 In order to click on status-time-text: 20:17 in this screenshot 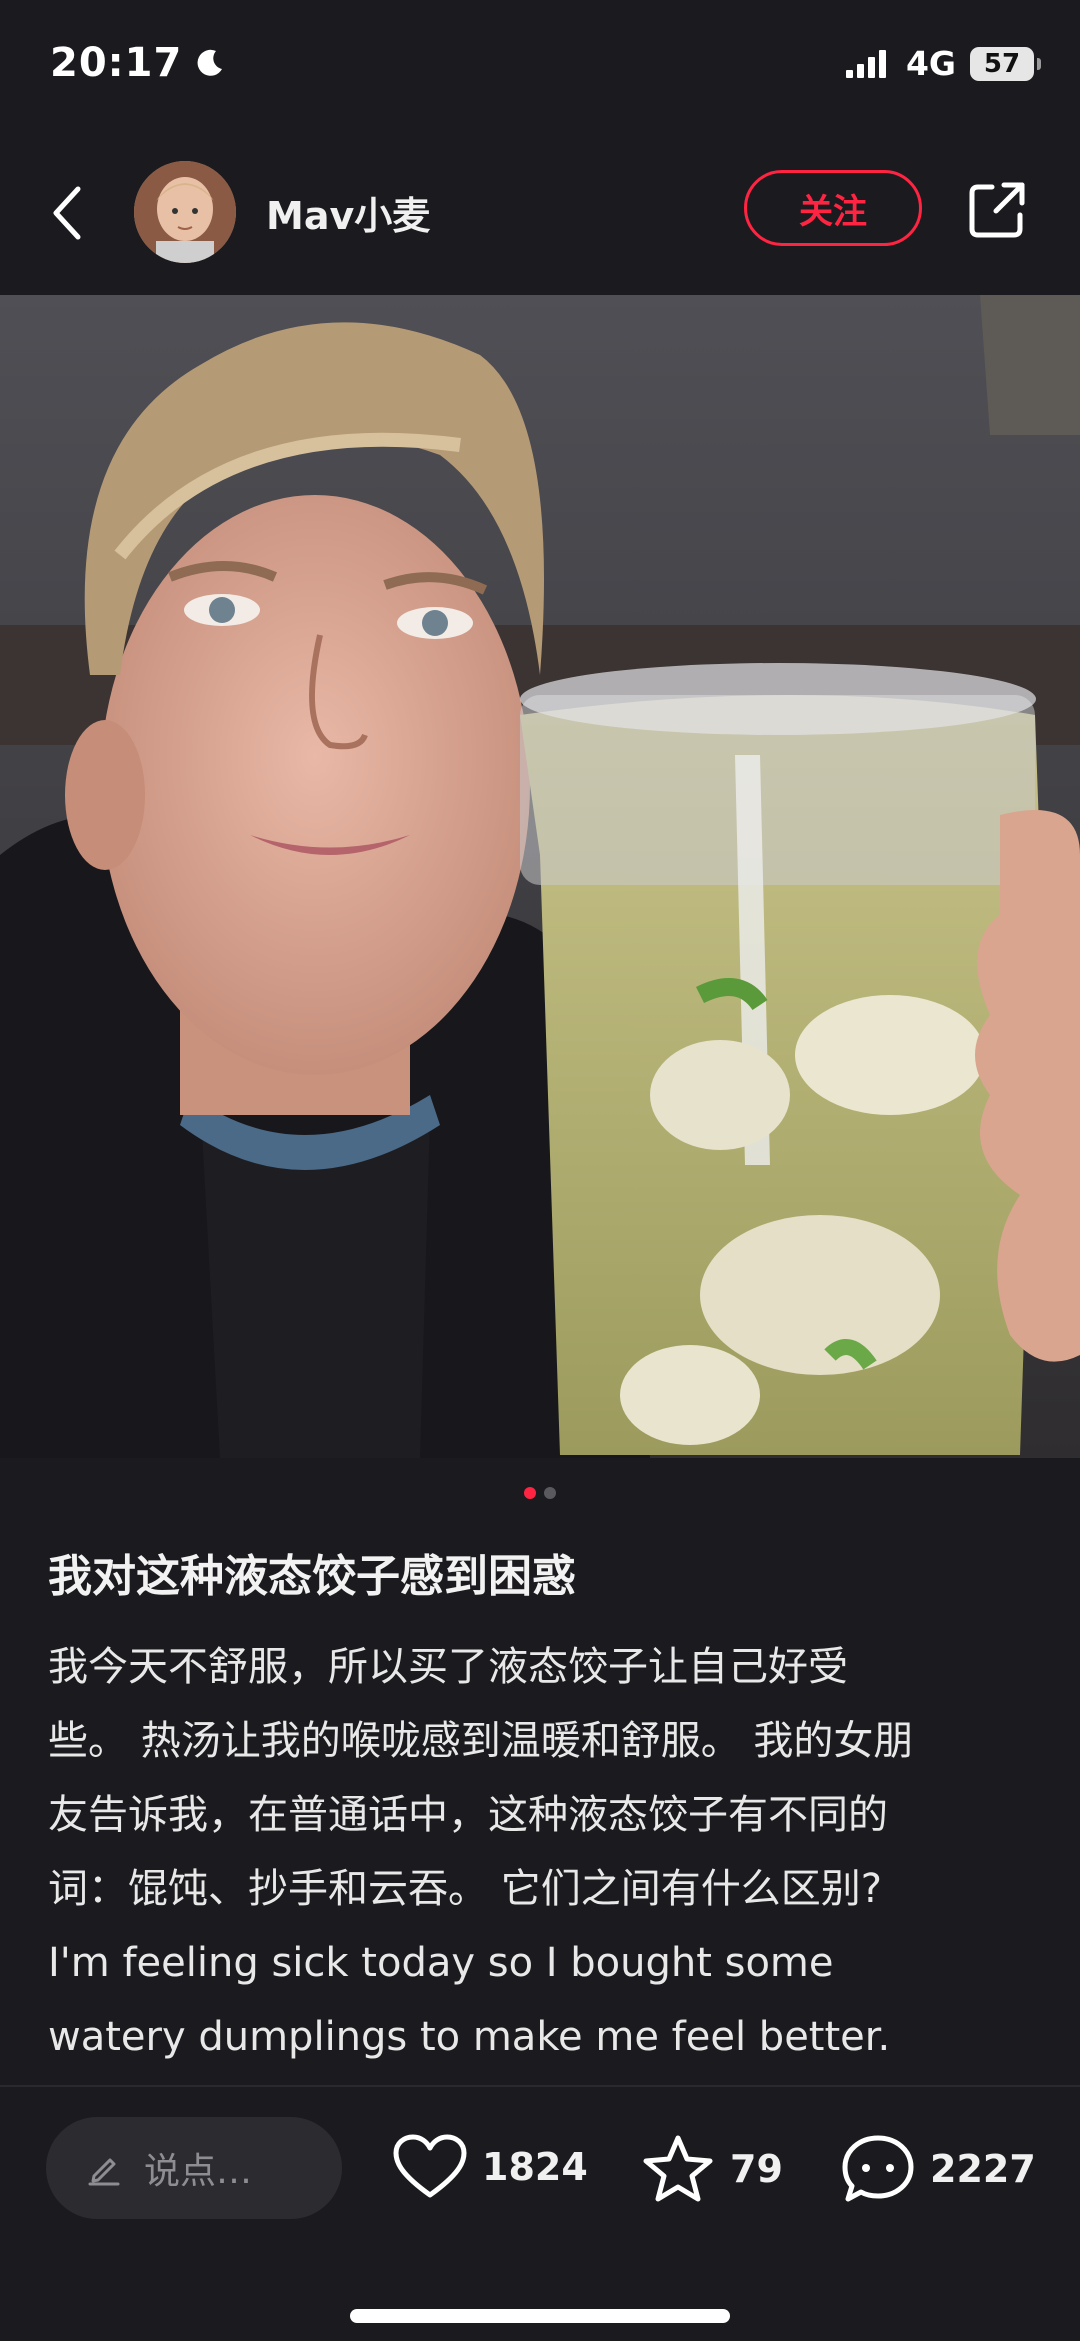, I will do `click(116, 63)`.